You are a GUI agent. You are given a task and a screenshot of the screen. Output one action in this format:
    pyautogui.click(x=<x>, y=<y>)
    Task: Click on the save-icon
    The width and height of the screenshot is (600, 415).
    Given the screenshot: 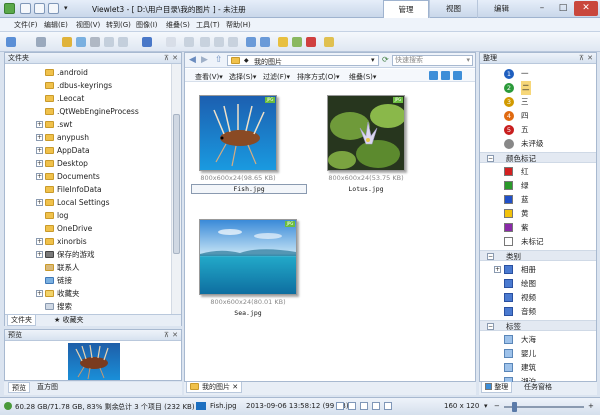 What is the action you would take?
    pyautogui.click(x=39, y=8)
    